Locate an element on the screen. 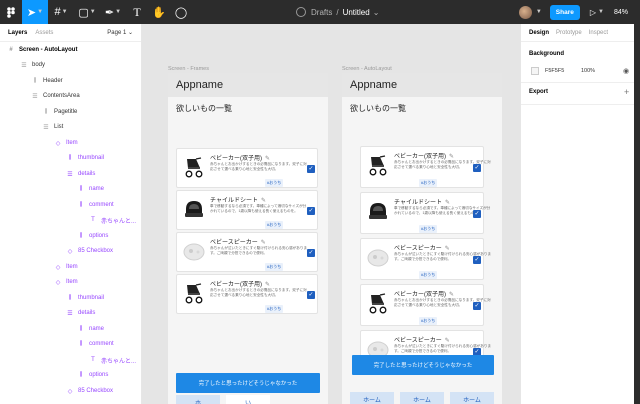  frame-tool-button: # ▼ is located at coordinates (61, 12).